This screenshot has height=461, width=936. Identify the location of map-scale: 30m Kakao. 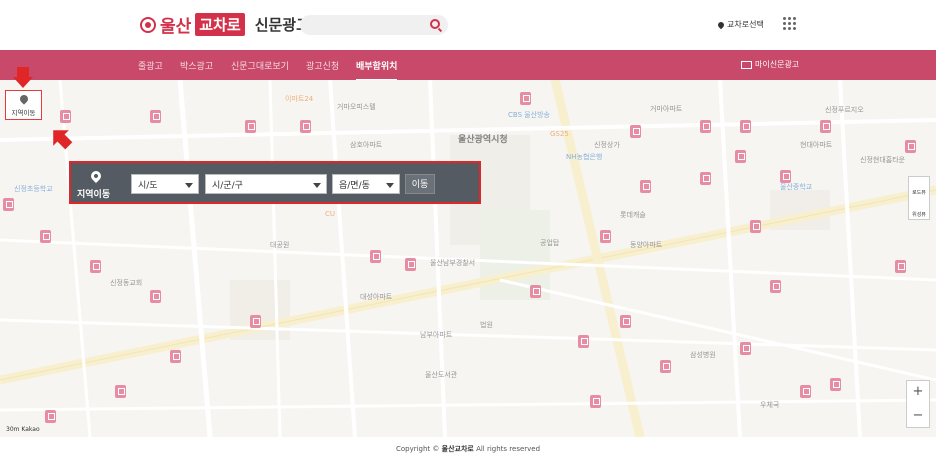
(23, 429).